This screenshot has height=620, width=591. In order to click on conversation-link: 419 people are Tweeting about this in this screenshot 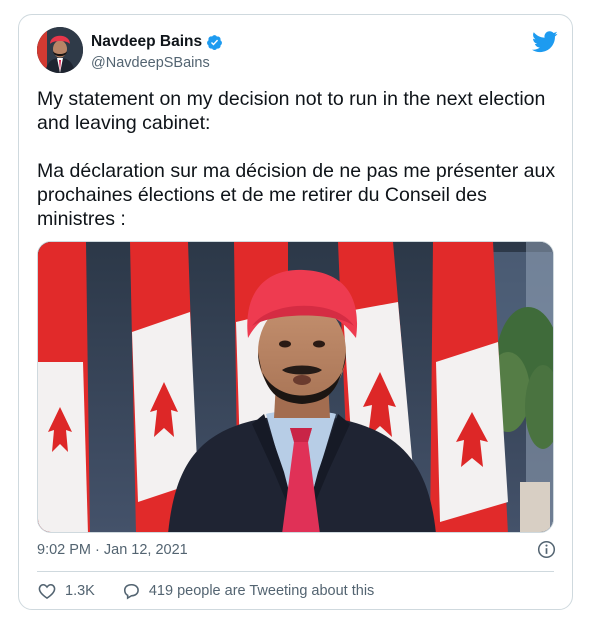, I will do `click(247, 591)`.